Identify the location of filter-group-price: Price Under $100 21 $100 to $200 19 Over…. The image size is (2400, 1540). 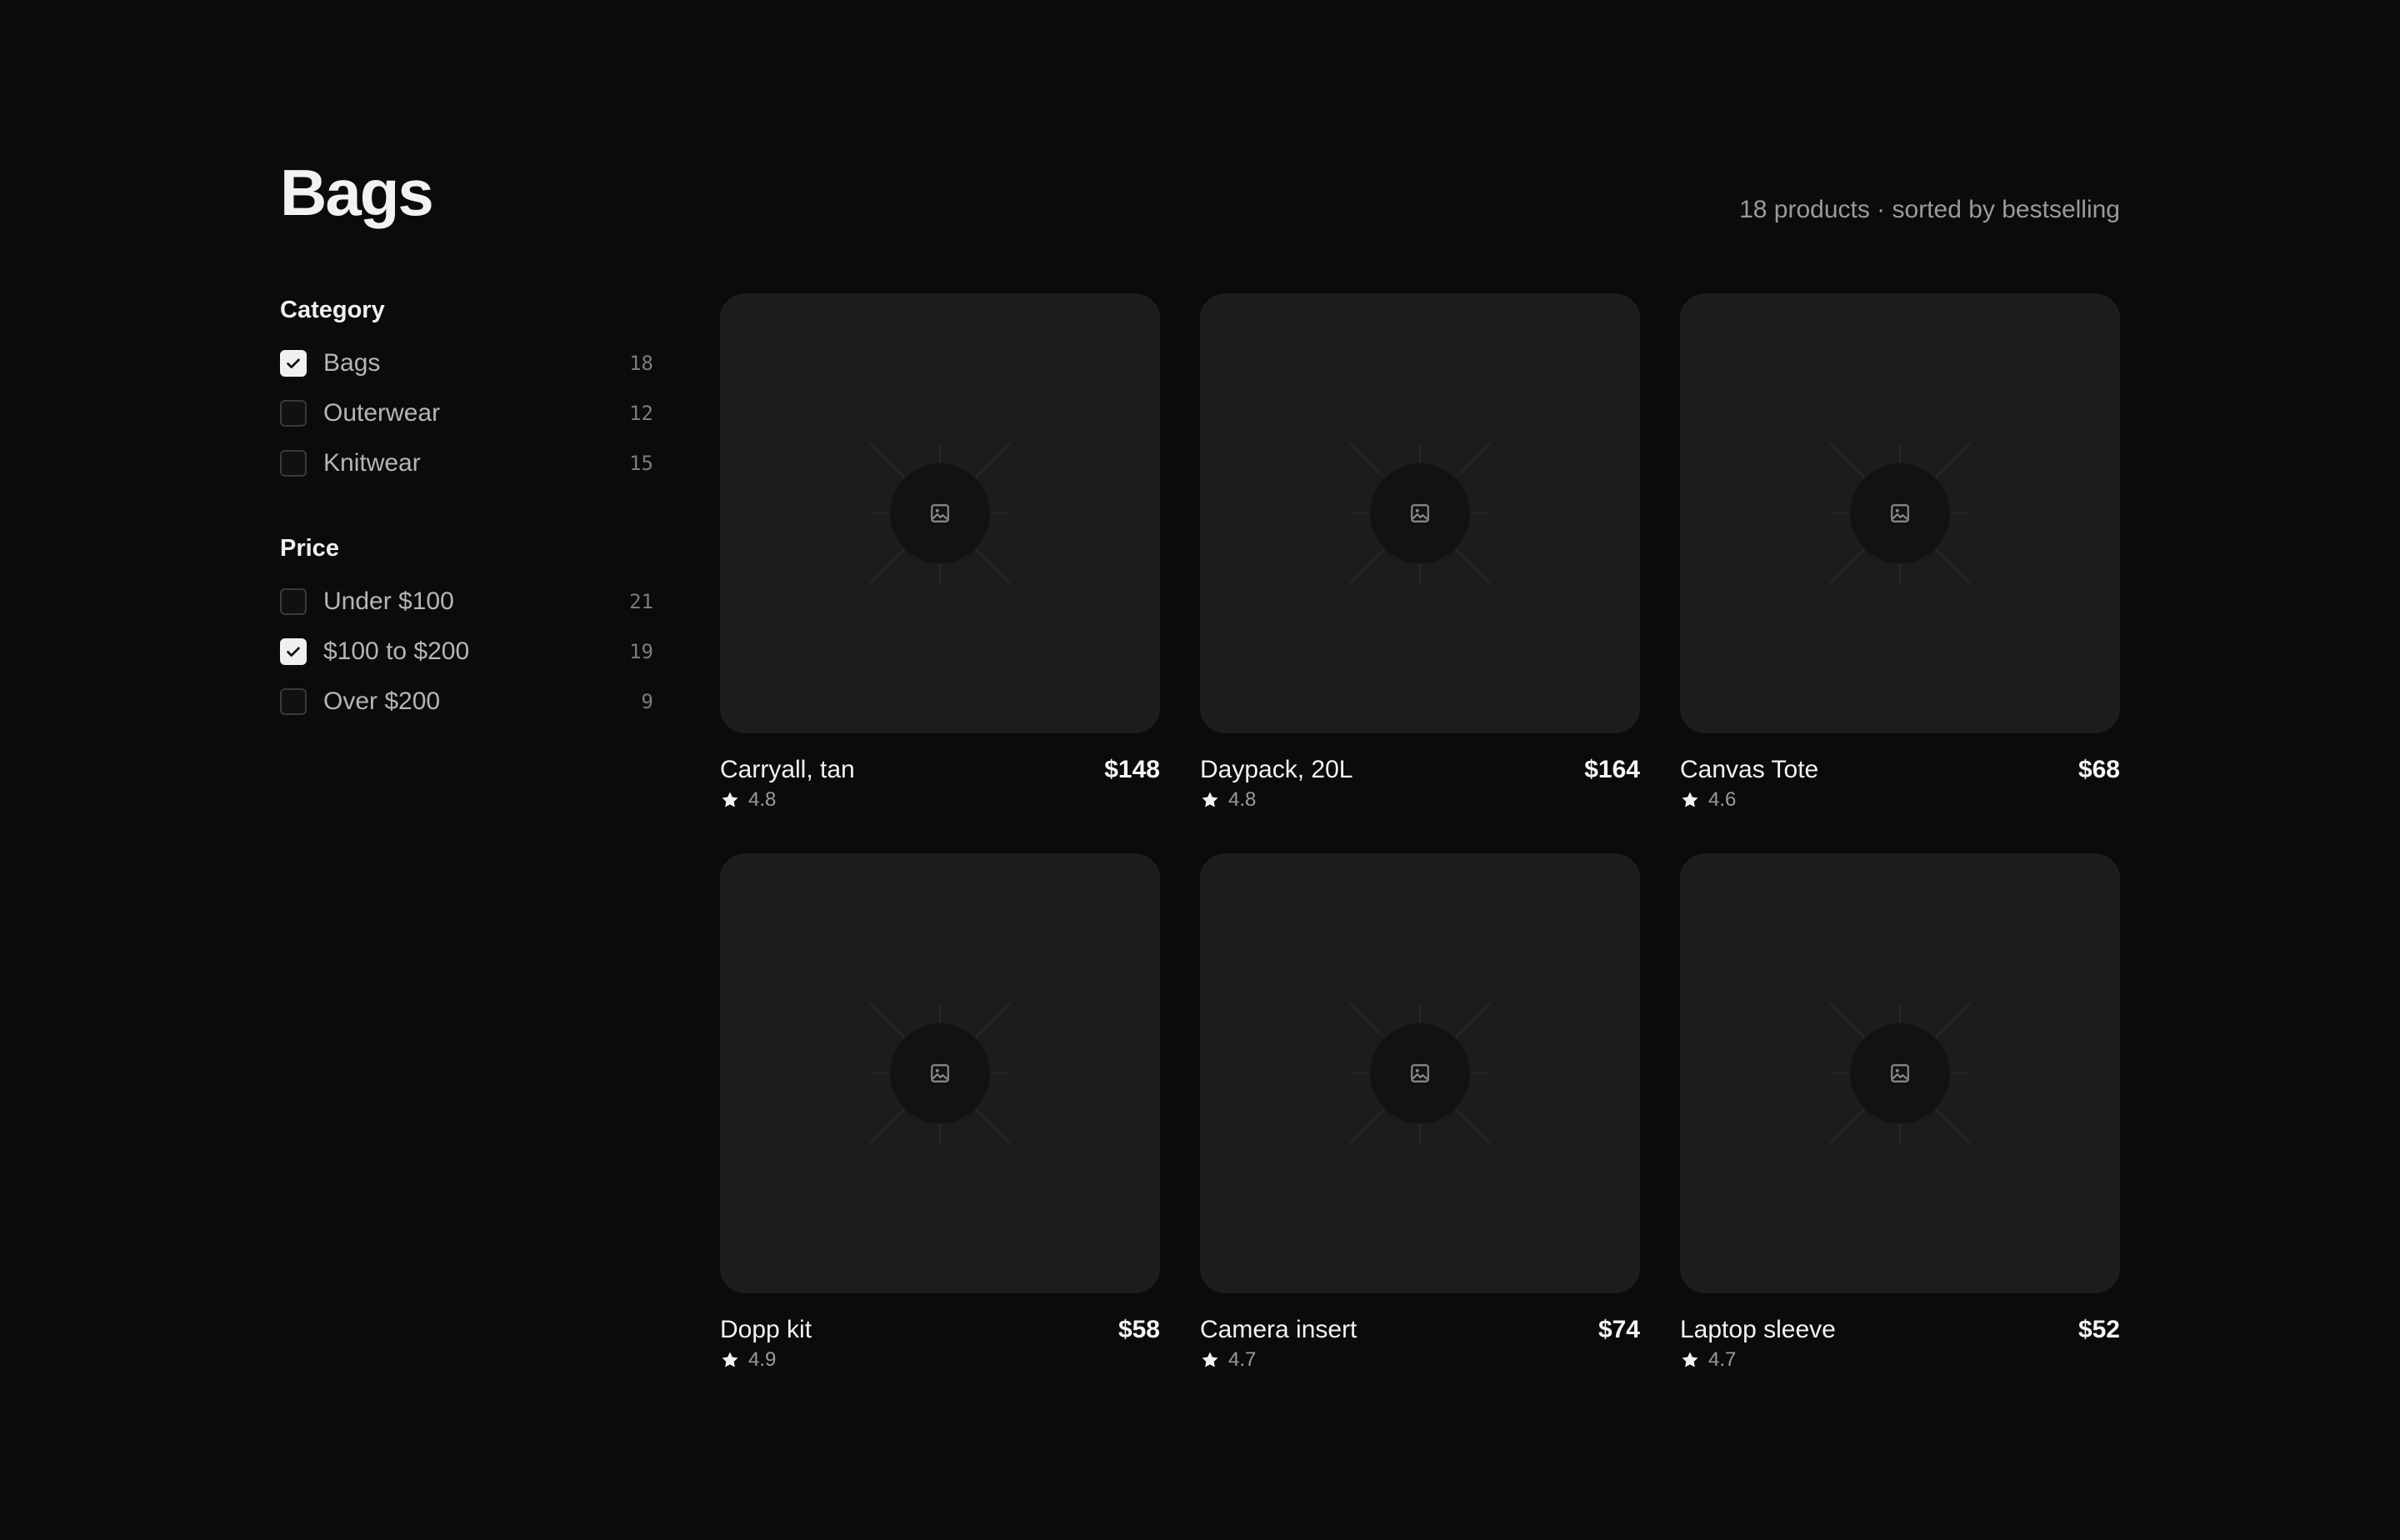
(466, 628).